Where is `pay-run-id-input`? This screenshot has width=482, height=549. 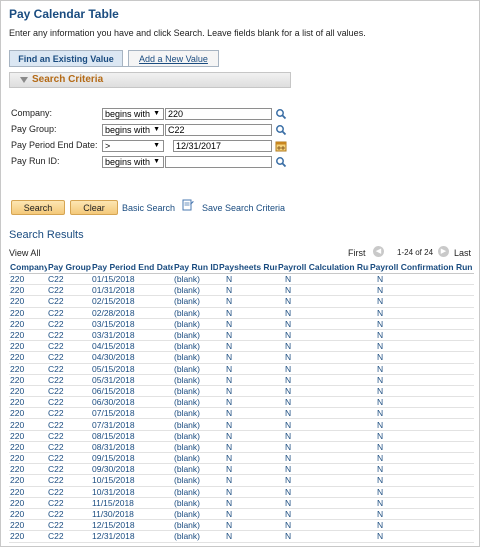 pay-run-id-input is located at coordinates (218, 162).